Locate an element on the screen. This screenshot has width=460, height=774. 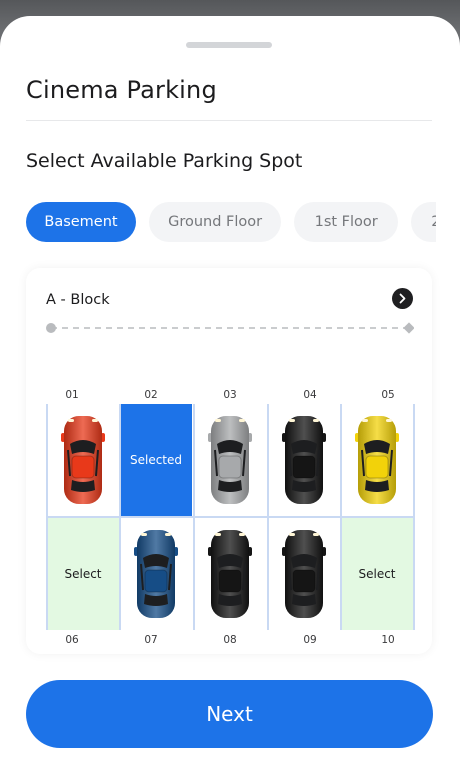
tab-2nd-floor: 2nd Floor is located at coordinates (423, 222).